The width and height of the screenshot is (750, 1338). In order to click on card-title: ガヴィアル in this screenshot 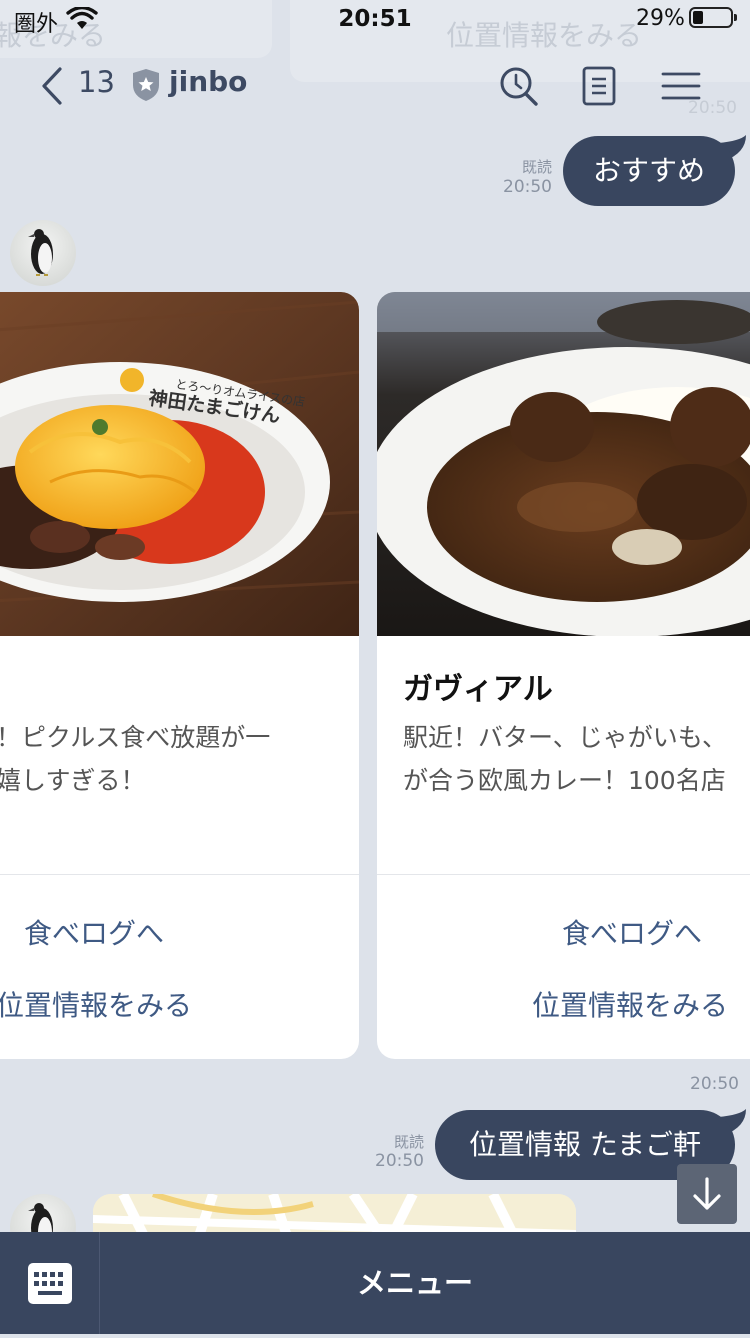, I will do `click(478, 689)`.